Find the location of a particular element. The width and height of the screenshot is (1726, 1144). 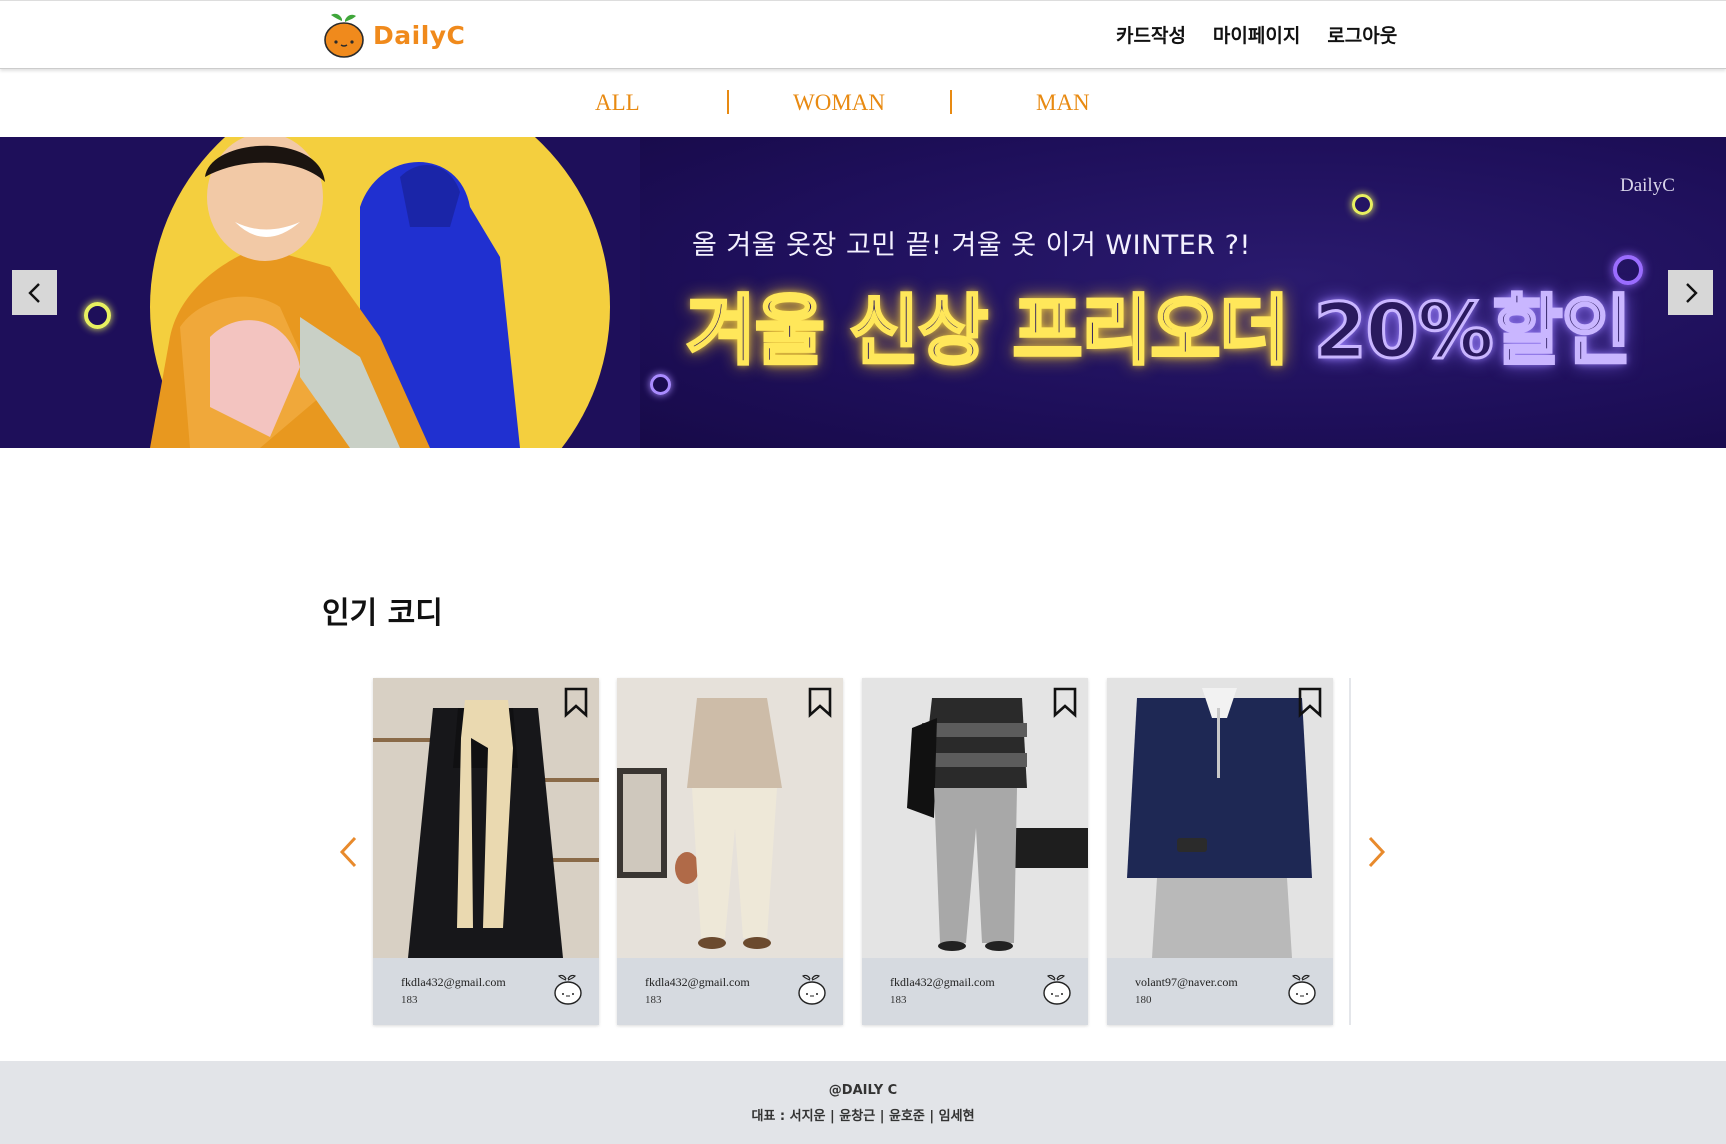

footer-members: 대표 : 서지운 | 윤창근 | 윤호준 | 임세현 is located at coordinates (863, 1116).